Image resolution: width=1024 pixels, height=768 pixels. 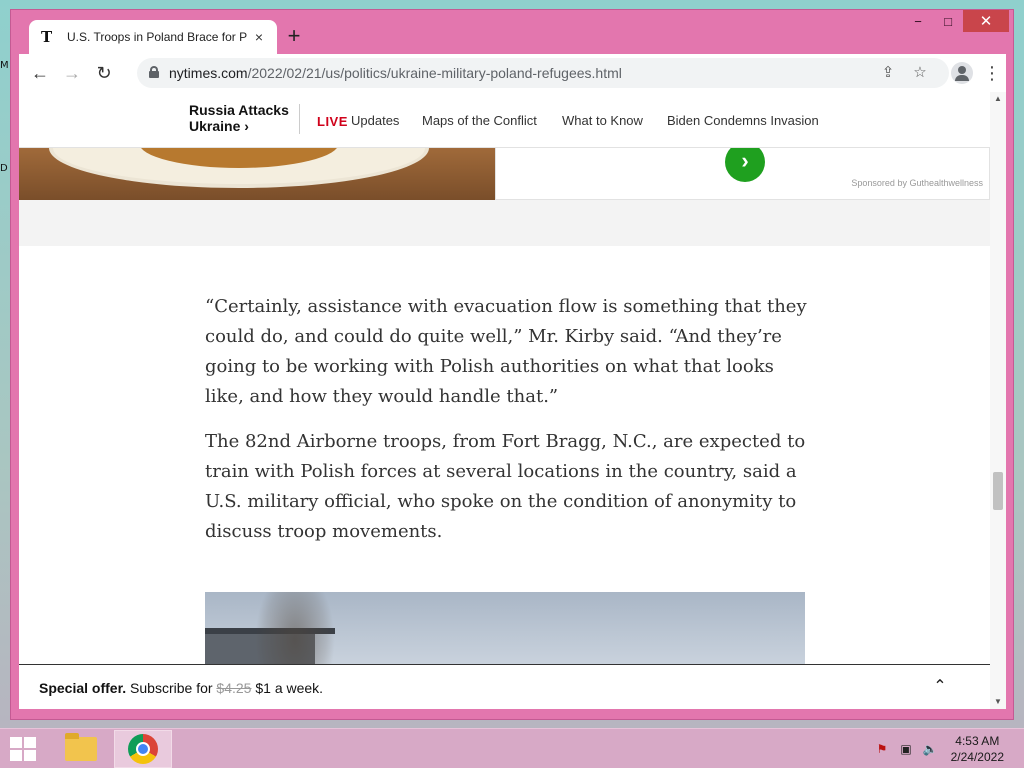 What do you see at coordinates (918, 21) in the screenshot?
I see `minimize-button: −` at bounding box center [918, 21].